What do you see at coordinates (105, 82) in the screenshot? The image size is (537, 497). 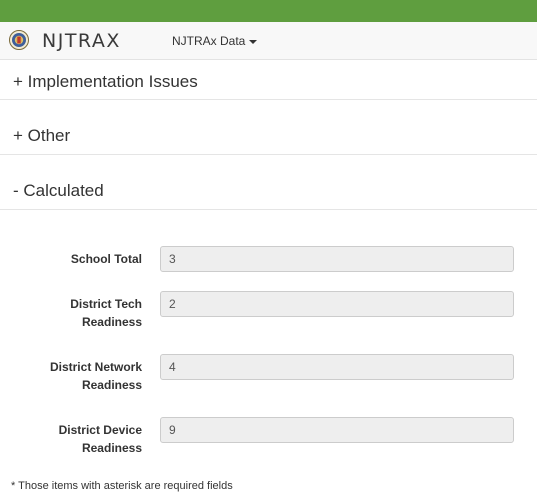 I see `section-toggle-implementation-issues: + Implementation Issues` at bounding box center [105, 82].